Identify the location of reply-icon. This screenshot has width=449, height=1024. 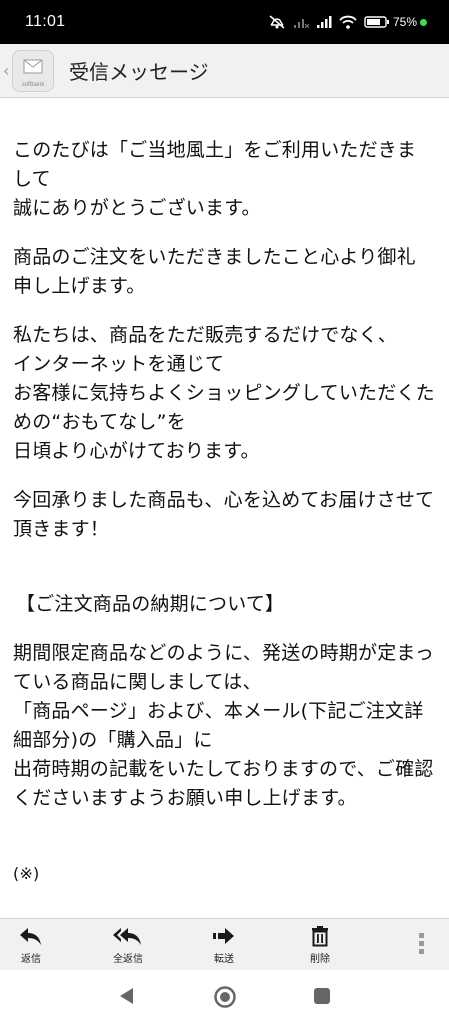
(30, 936).